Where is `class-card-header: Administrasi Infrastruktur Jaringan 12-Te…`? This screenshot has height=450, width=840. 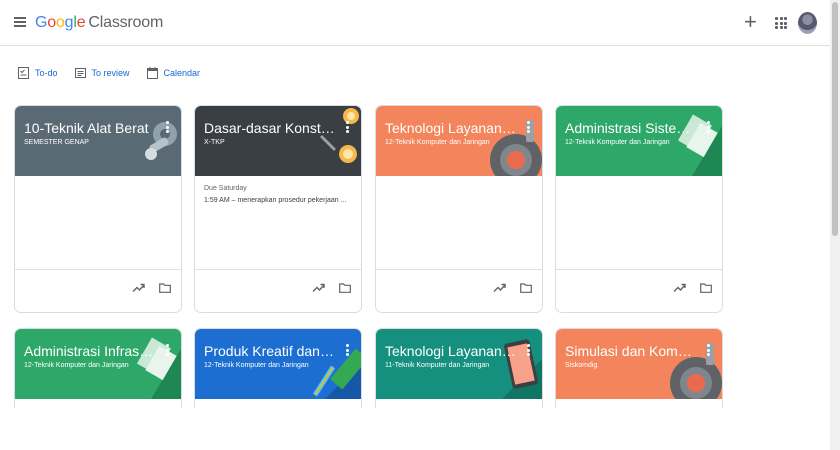 class-card-header: Administrasi Infrastruktur Jaringan 12-Te… is located at coordinates (98, 364).